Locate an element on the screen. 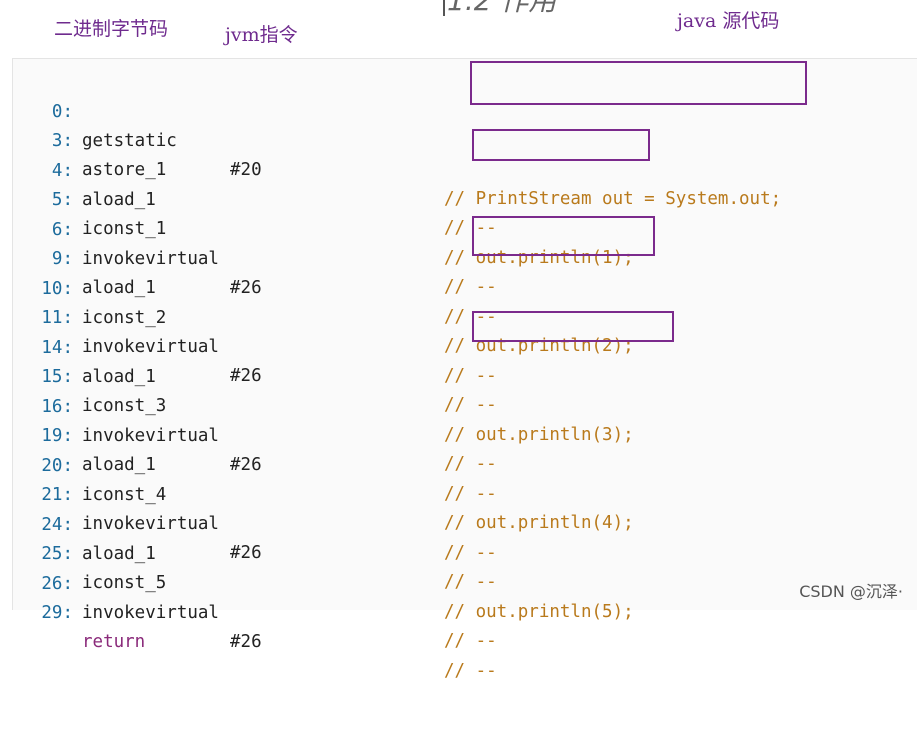 The height and width of the screenshot is (744, 917). code-line: 29: return is located at coordinates (465, 611).